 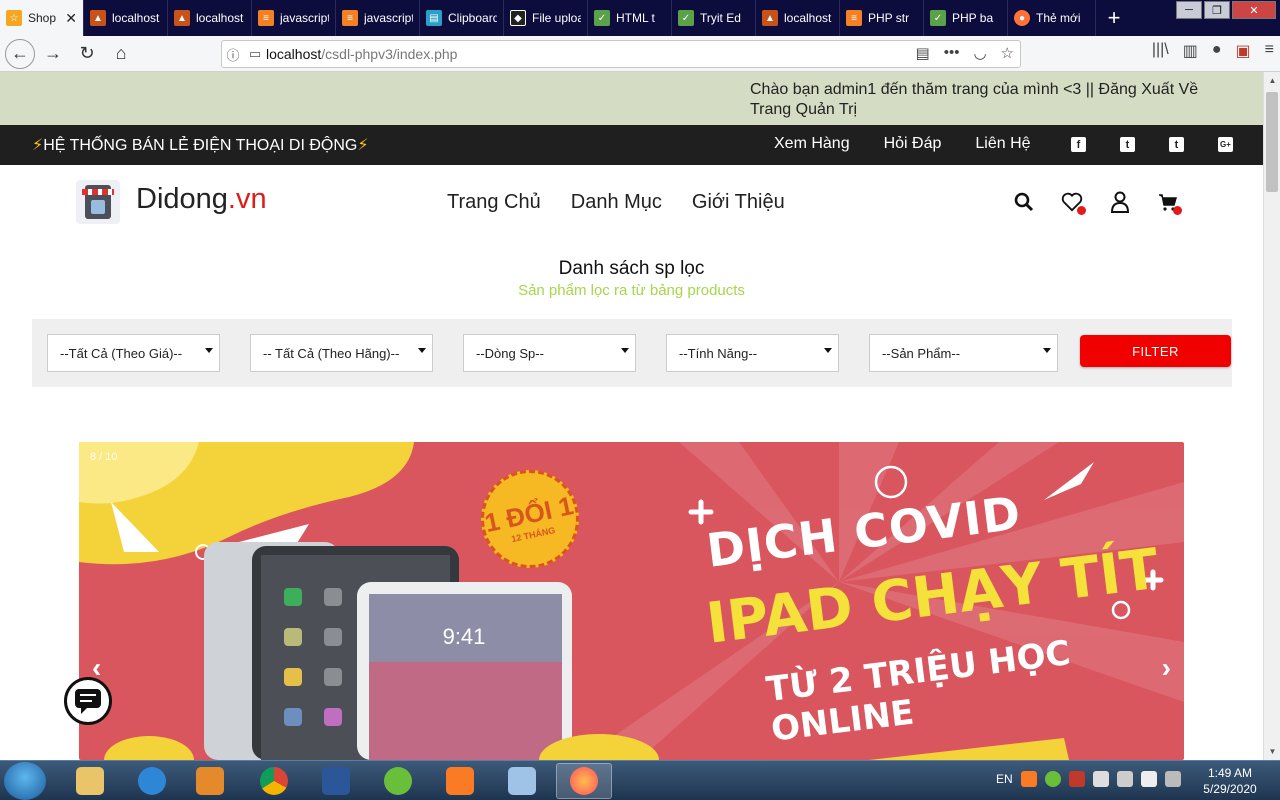 What do you see at coordinates (1269, 51) in the screenshot?
I see `menu-icon: ≡` at bounding box center [1269, 51].